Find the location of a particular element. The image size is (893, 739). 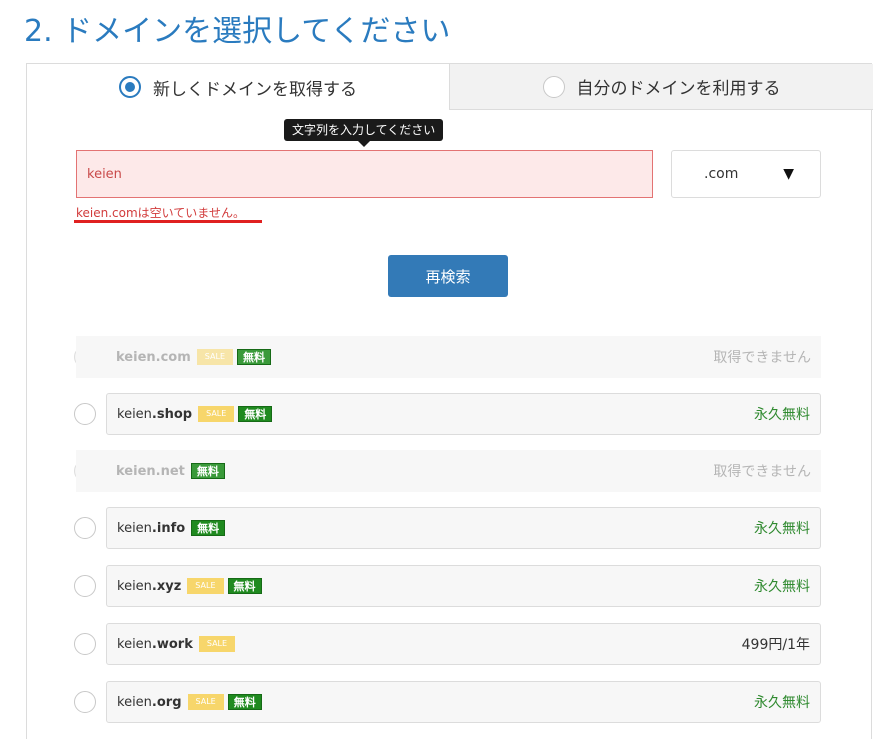

domain-tld: .shop is located at coordinates (172, 414).